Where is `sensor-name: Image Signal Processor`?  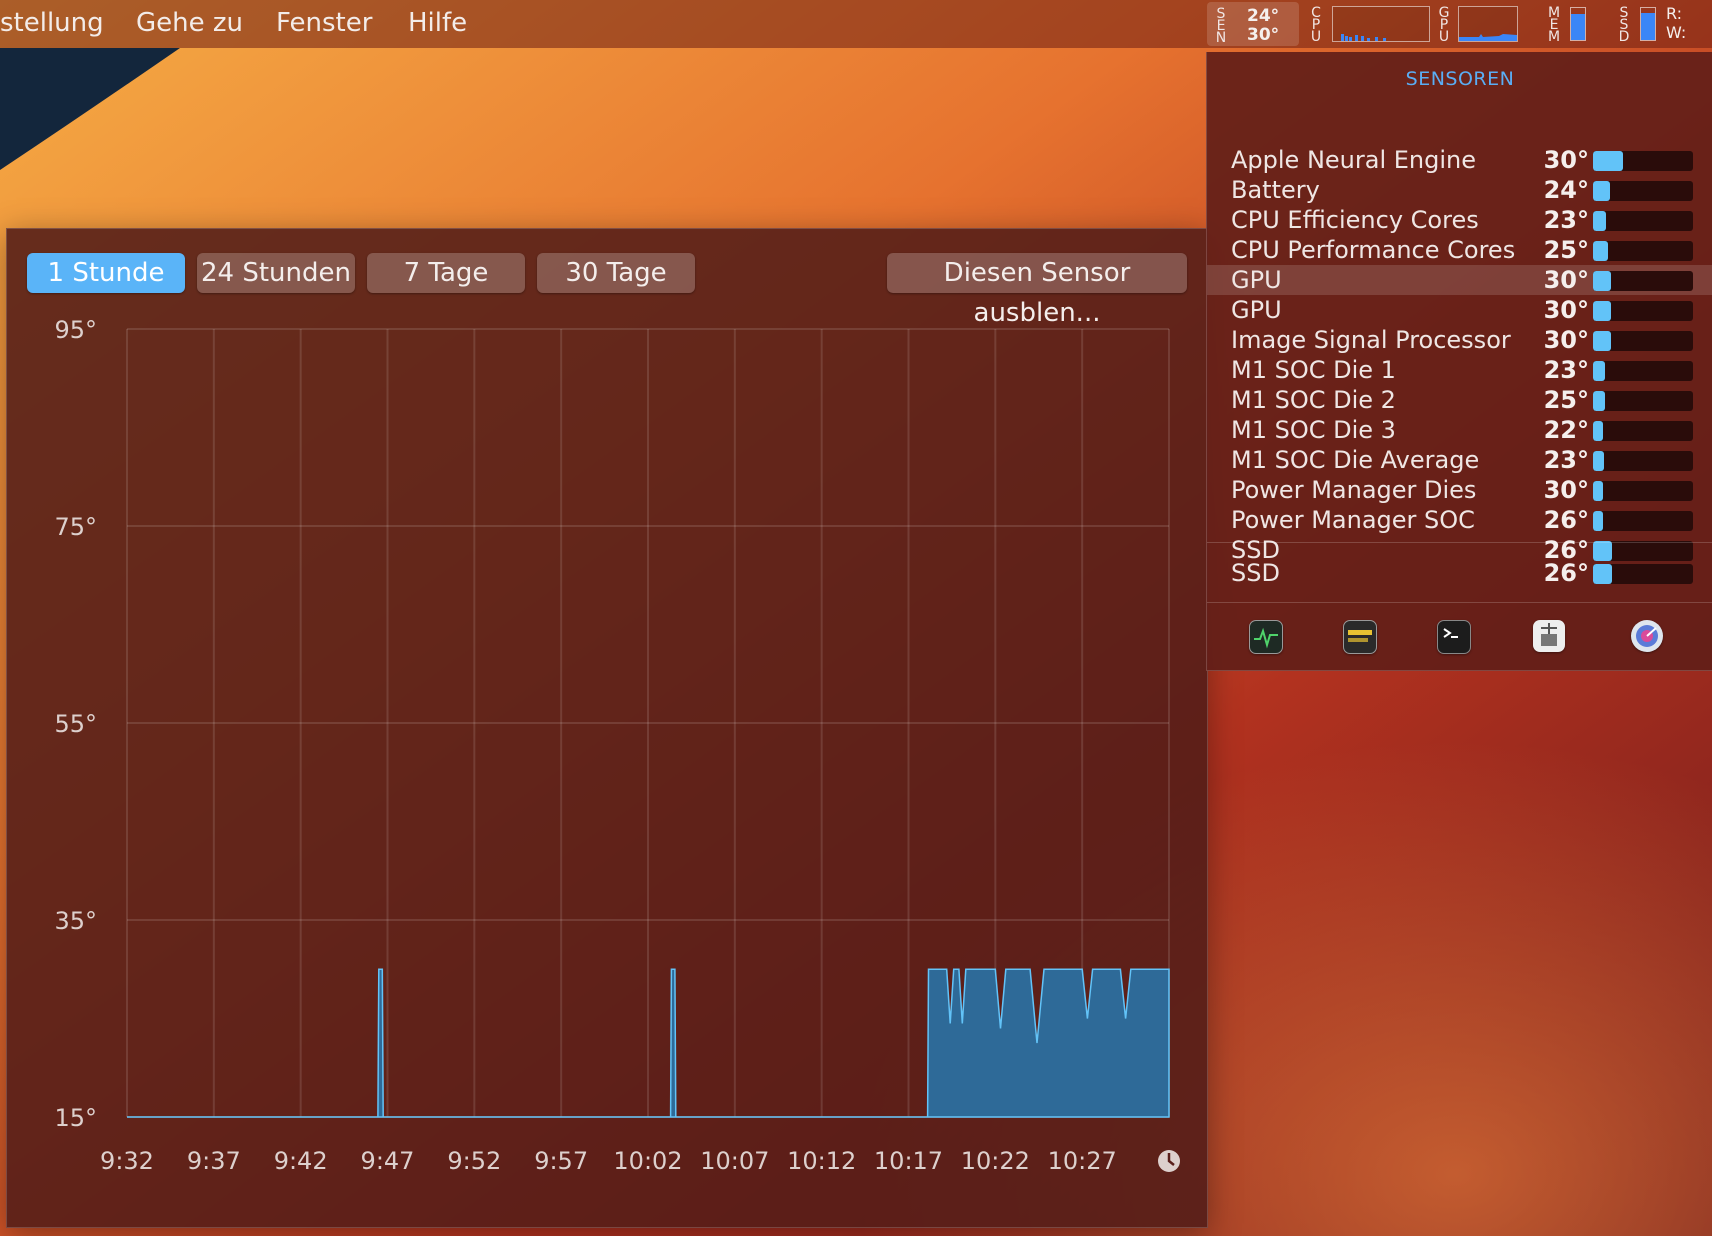
sensor-name: Image Signal Processor is located at coordinates (1371, 340).